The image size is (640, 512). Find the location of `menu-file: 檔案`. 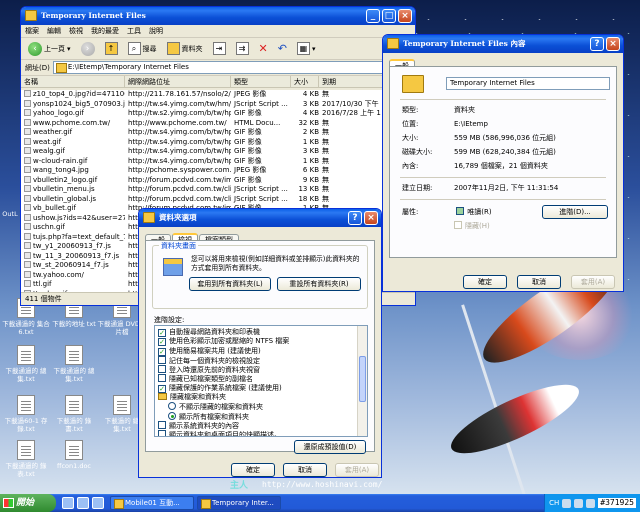

menu-file: 檔案 is located at coordinates (32, 31).